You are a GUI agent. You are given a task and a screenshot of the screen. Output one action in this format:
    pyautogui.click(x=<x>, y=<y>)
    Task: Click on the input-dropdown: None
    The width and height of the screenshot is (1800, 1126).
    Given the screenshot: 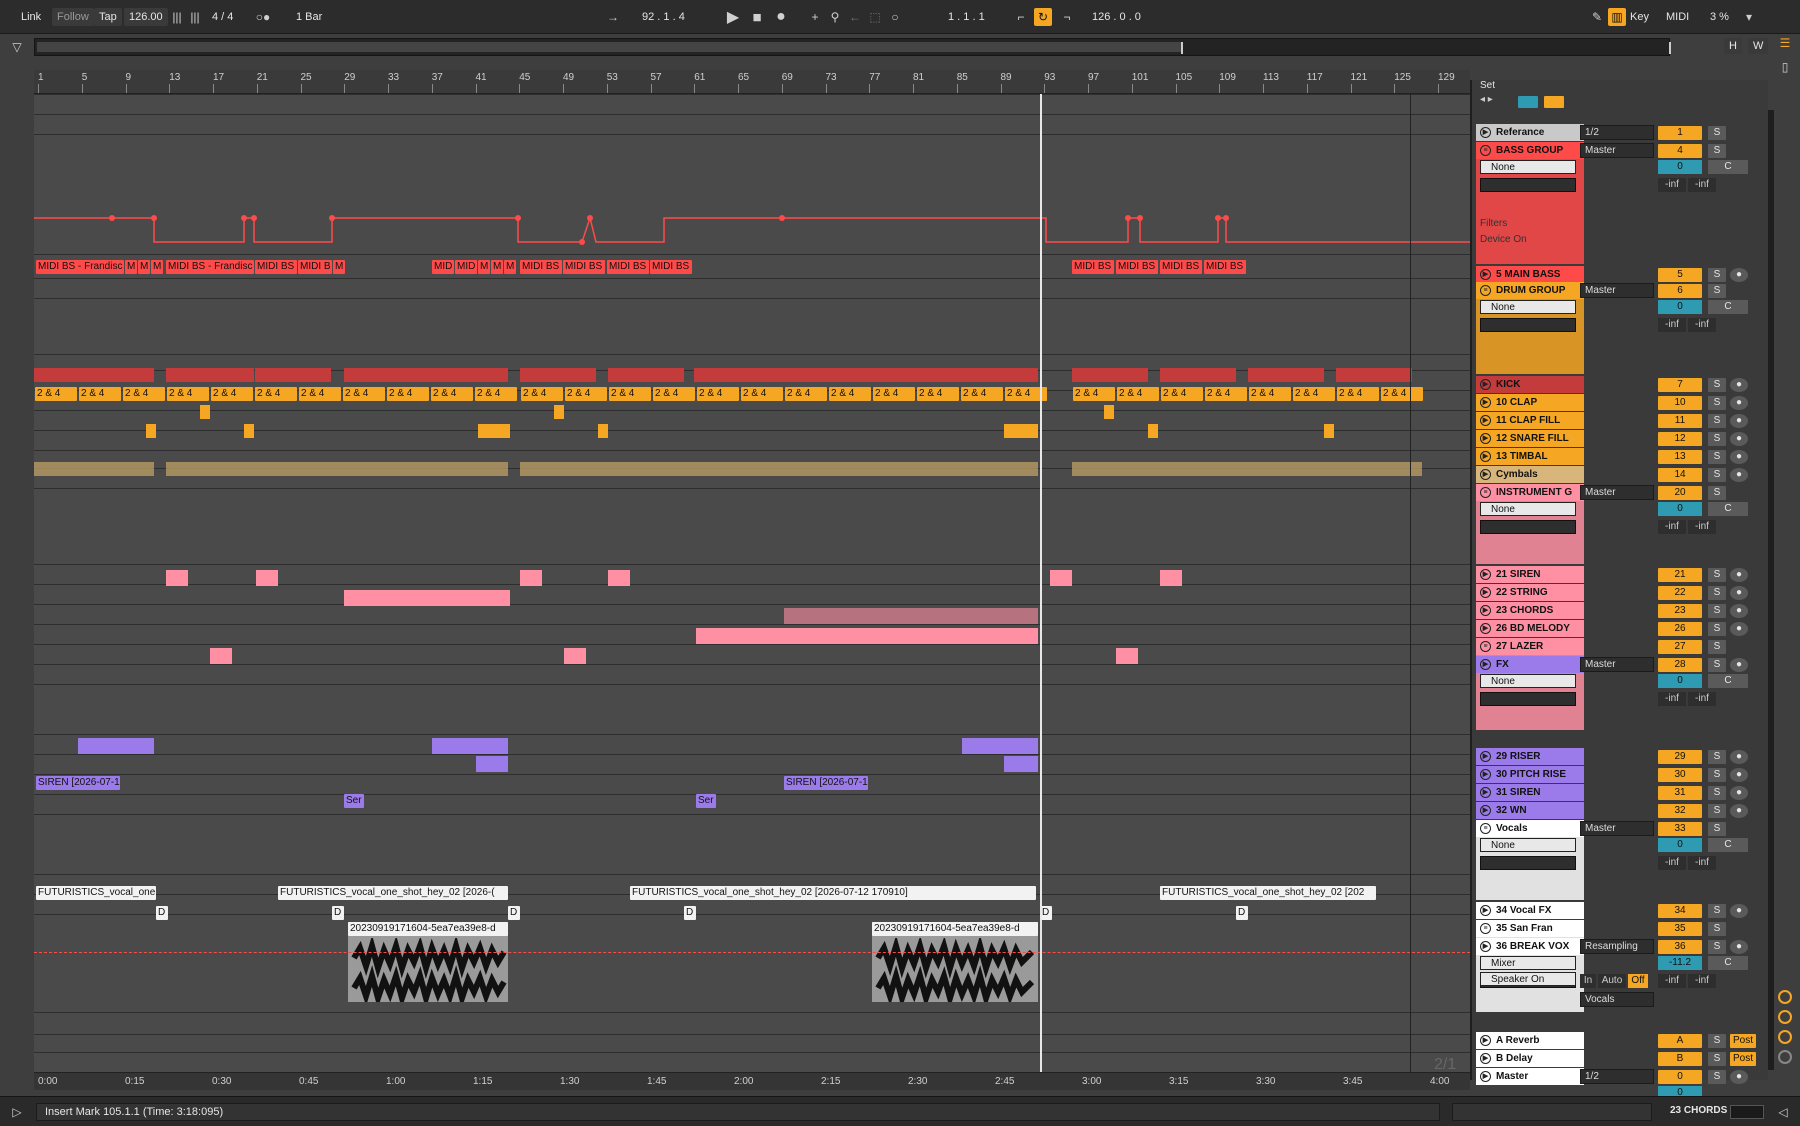 What is the action you would take?
    pyautogui.click(x=1528, y=167)
    